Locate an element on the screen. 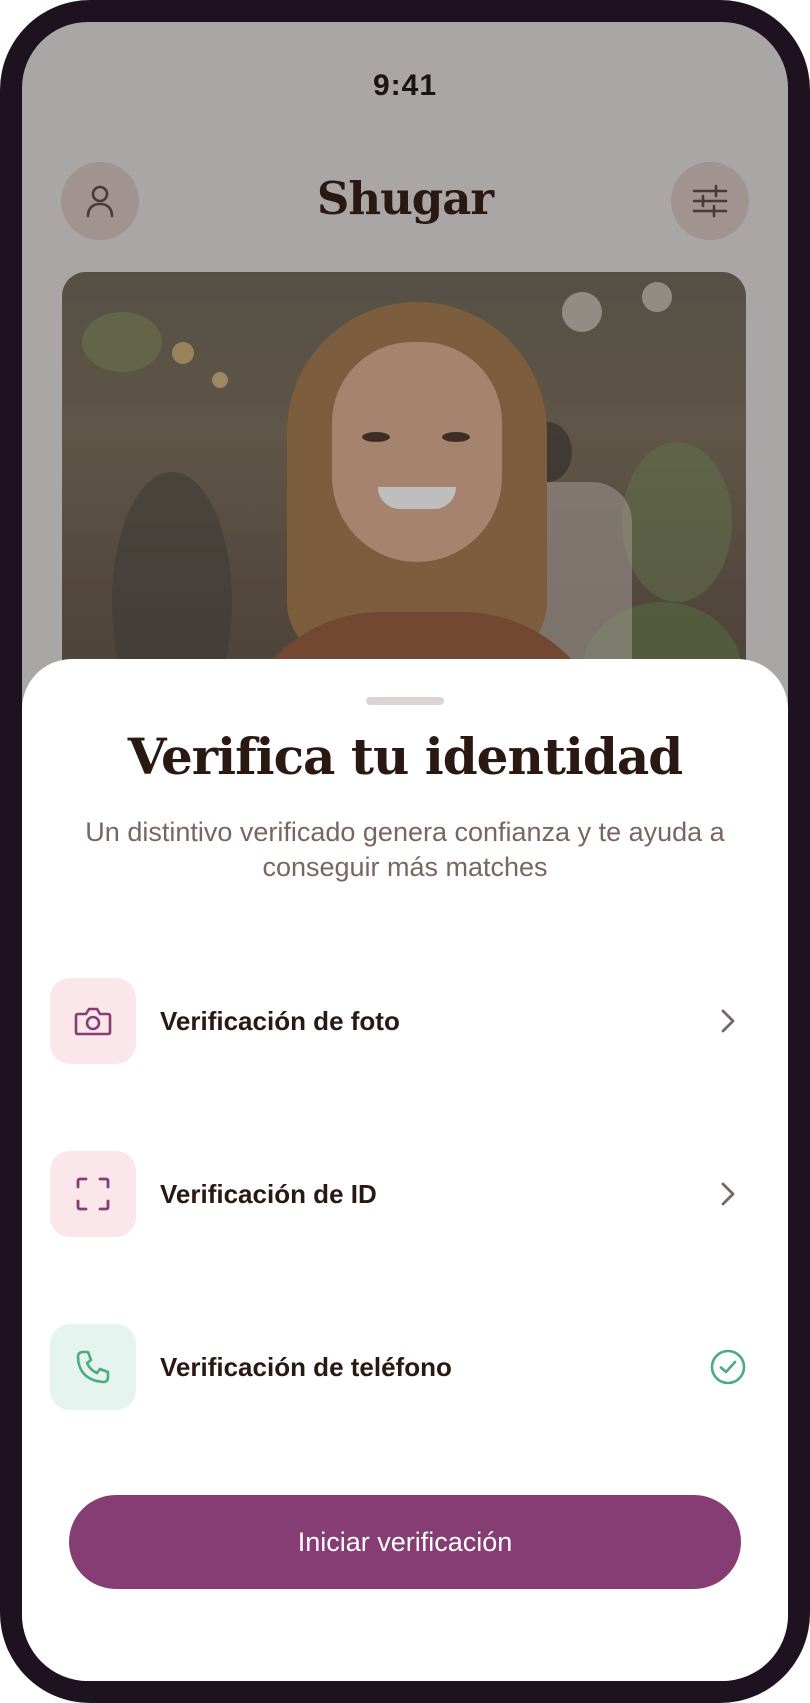 Image resolution: width=810 pixels, height=1703 pixels. photo-icon-tile is located at coordinates (93, 1021).